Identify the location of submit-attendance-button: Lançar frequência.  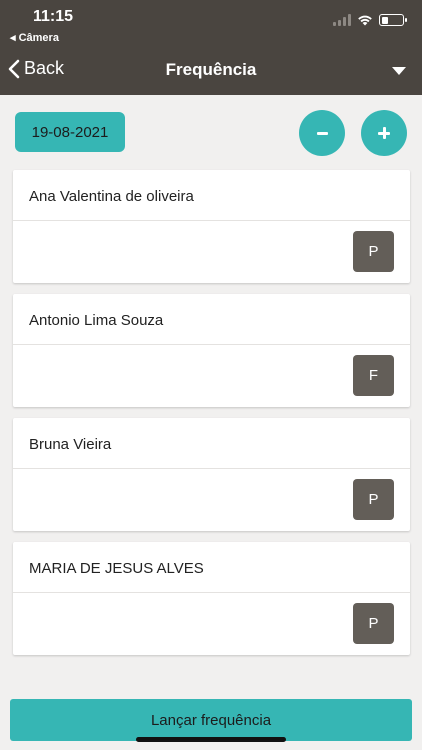
(211, 720).